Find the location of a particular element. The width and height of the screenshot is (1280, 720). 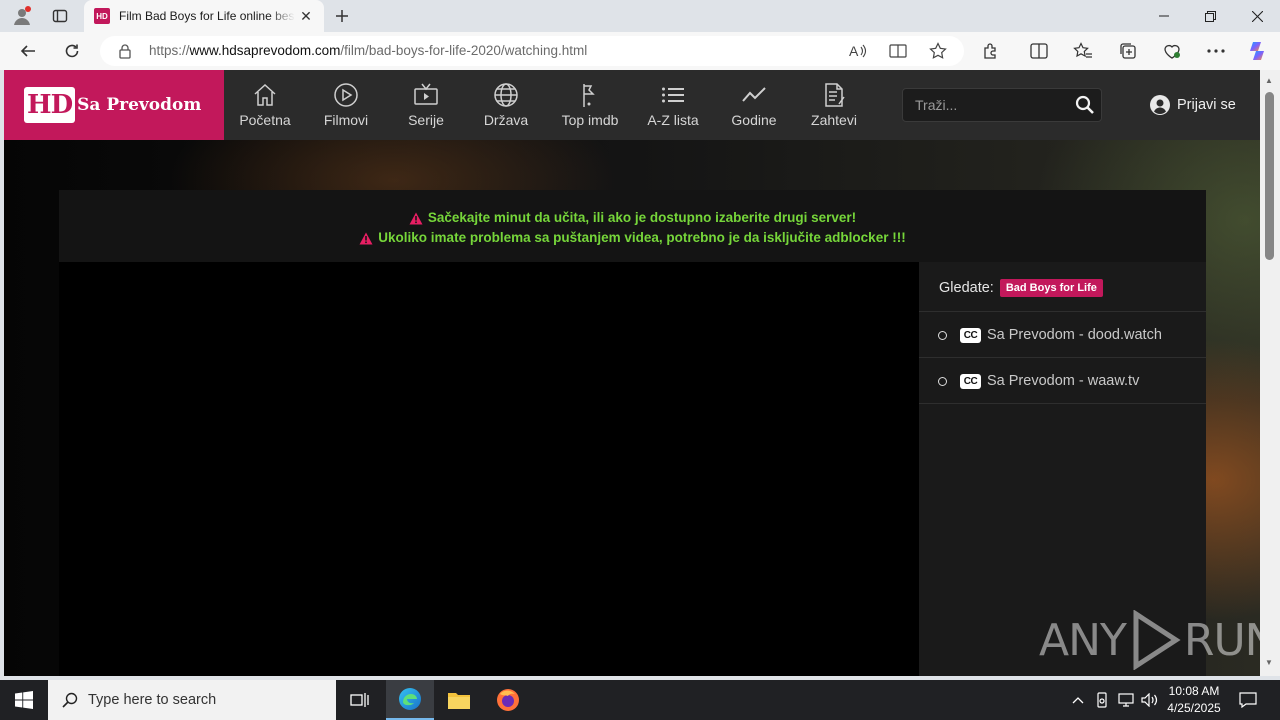

server-option-dood: CC Sa Prevodom - dood.watch is located at coordinates (1062, 335).